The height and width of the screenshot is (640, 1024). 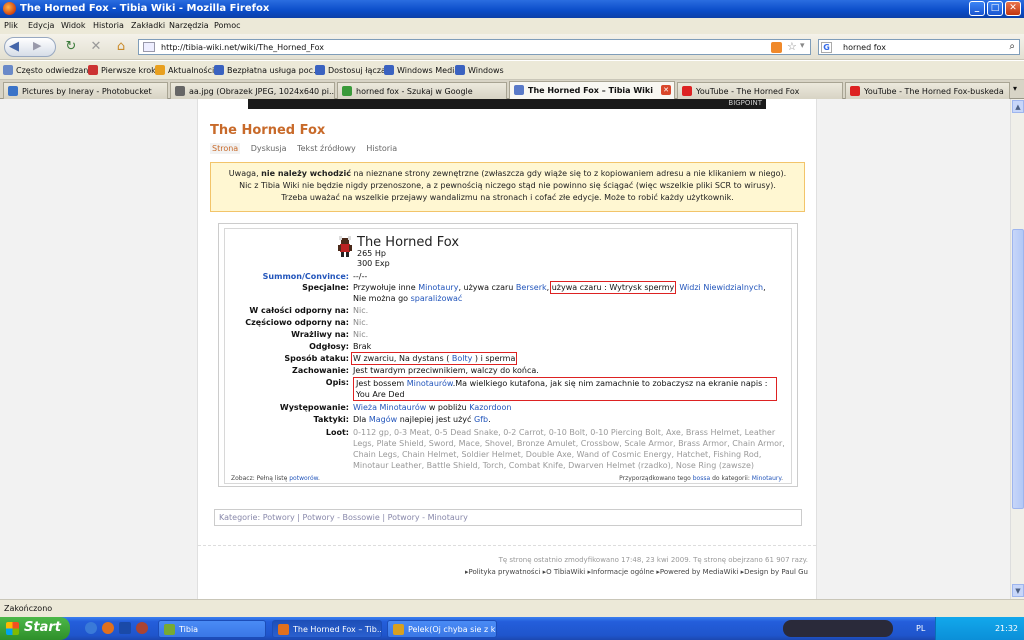 I want to click on maximize-button: □, so click(x=995, y=8).